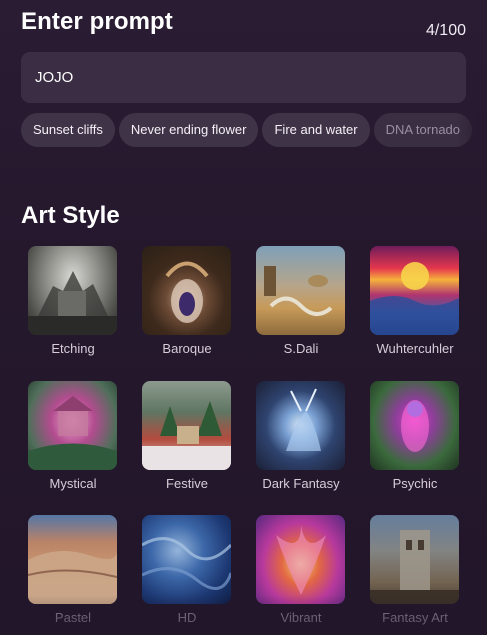  Describe the element at coordinates (415, 617) in the screenshot. I see `style-label: Fantasy Art` at that location.